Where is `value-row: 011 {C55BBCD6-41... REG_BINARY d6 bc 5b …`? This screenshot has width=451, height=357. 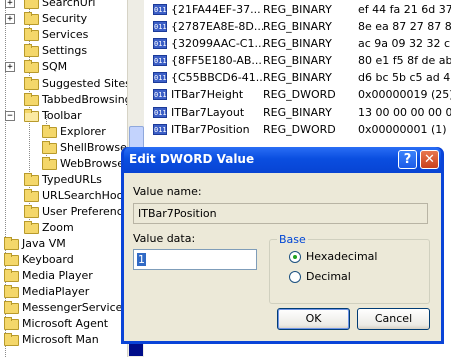 value-row: 011 {C55BBCD6-41... REG_BINARY d6 bc 5b … is located at coordinates (297, 77).